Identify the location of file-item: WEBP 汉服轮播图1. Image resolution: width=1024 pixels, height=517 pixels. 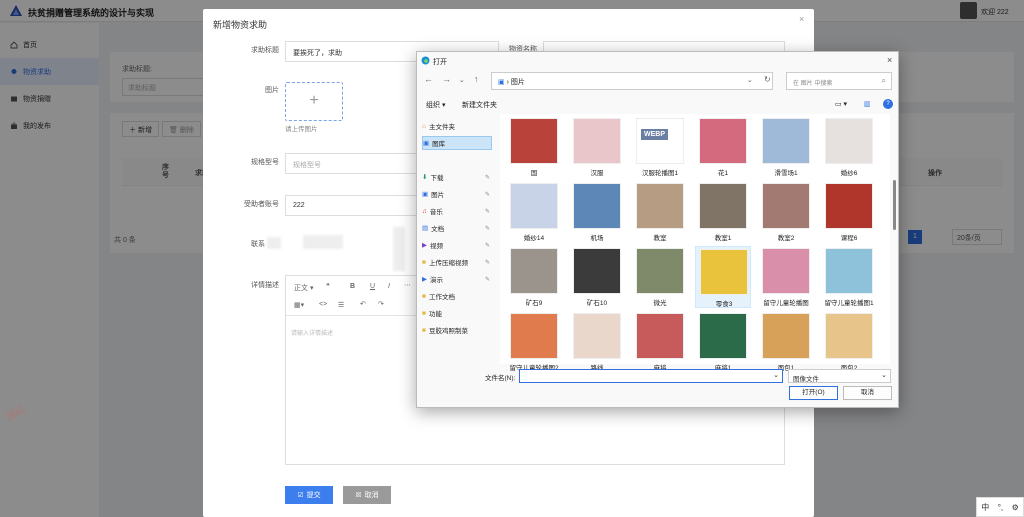
(660, 147).